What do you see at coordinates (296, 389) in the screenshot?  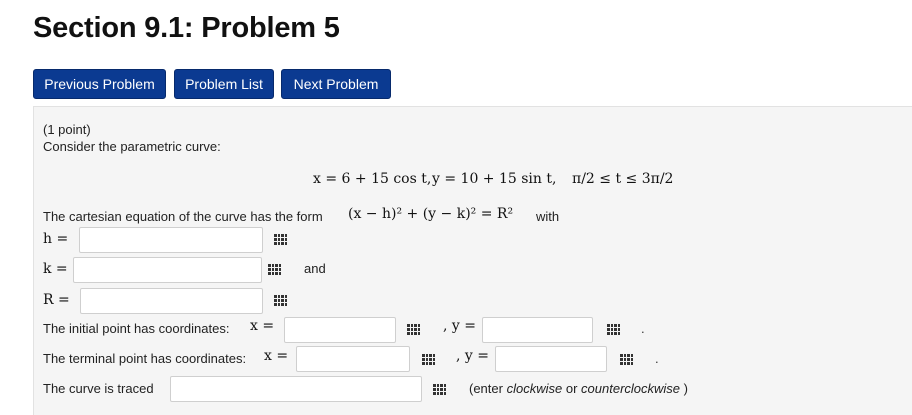 I see `direction-input` at bounding box center [296, 389].